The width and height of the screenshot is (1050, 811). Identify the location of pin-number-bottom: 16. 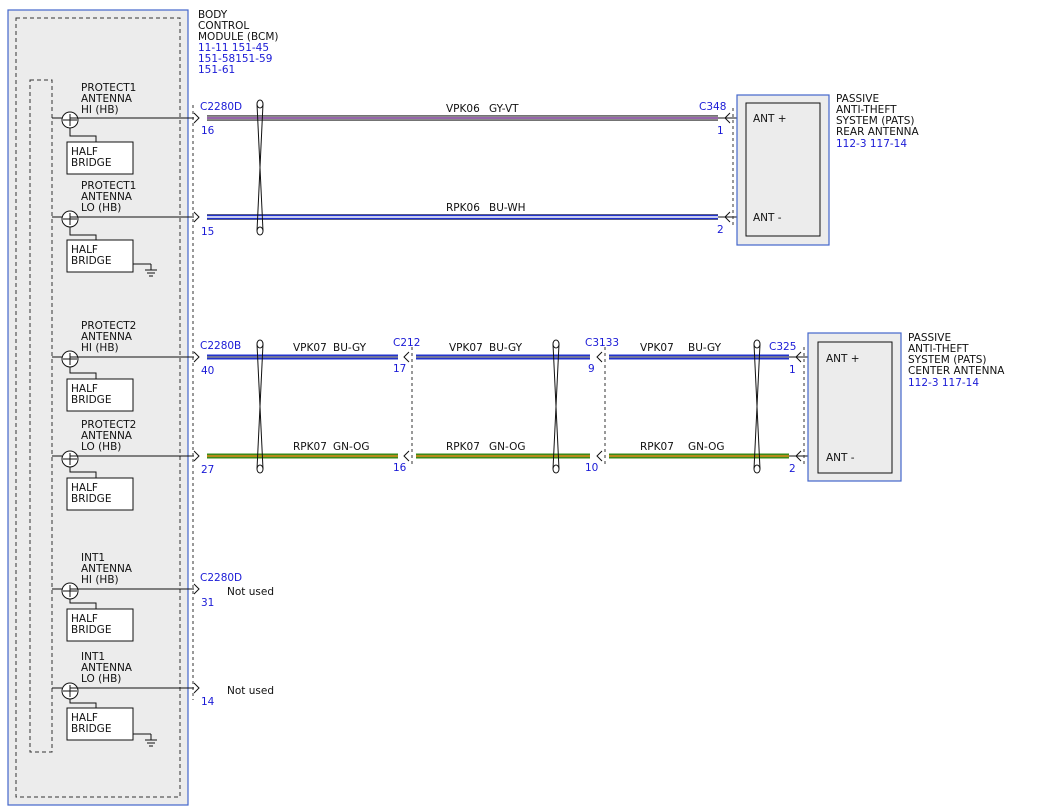
(400, 468).